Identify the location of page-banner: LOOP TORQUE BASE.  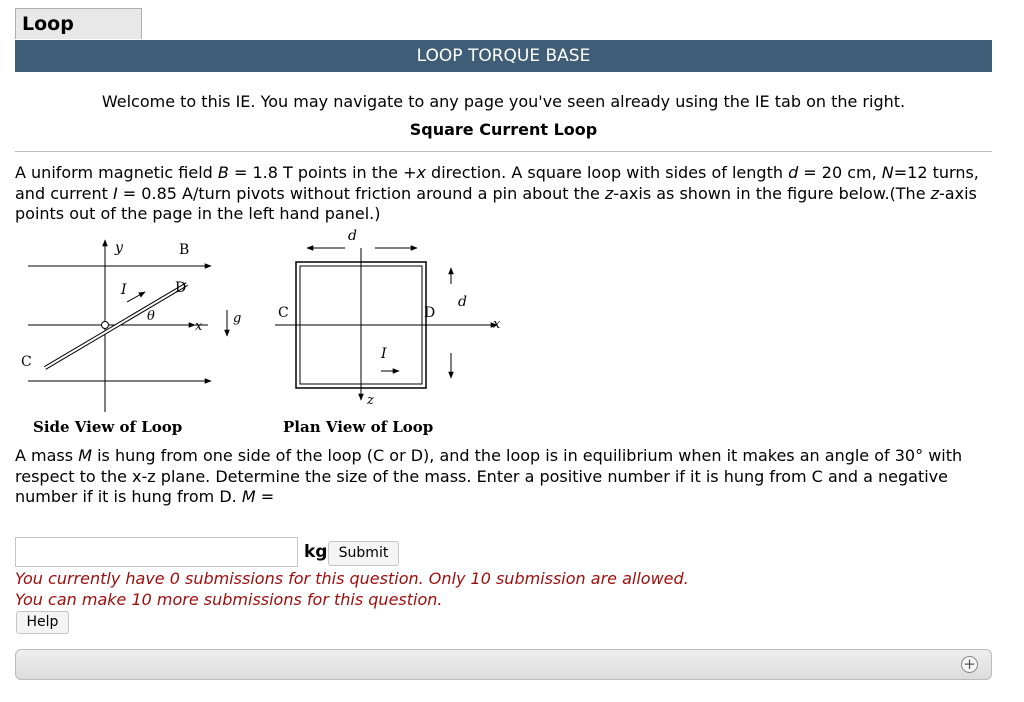
(503, 56).